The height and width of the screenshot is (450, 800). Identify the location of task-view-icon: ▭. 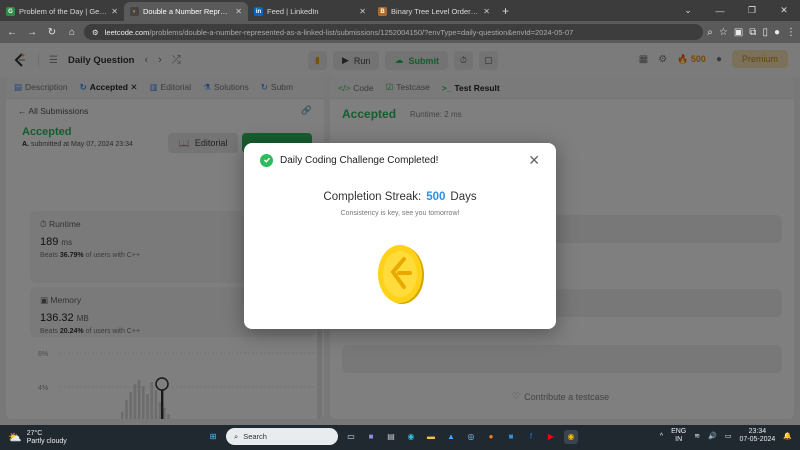
(351, 437).